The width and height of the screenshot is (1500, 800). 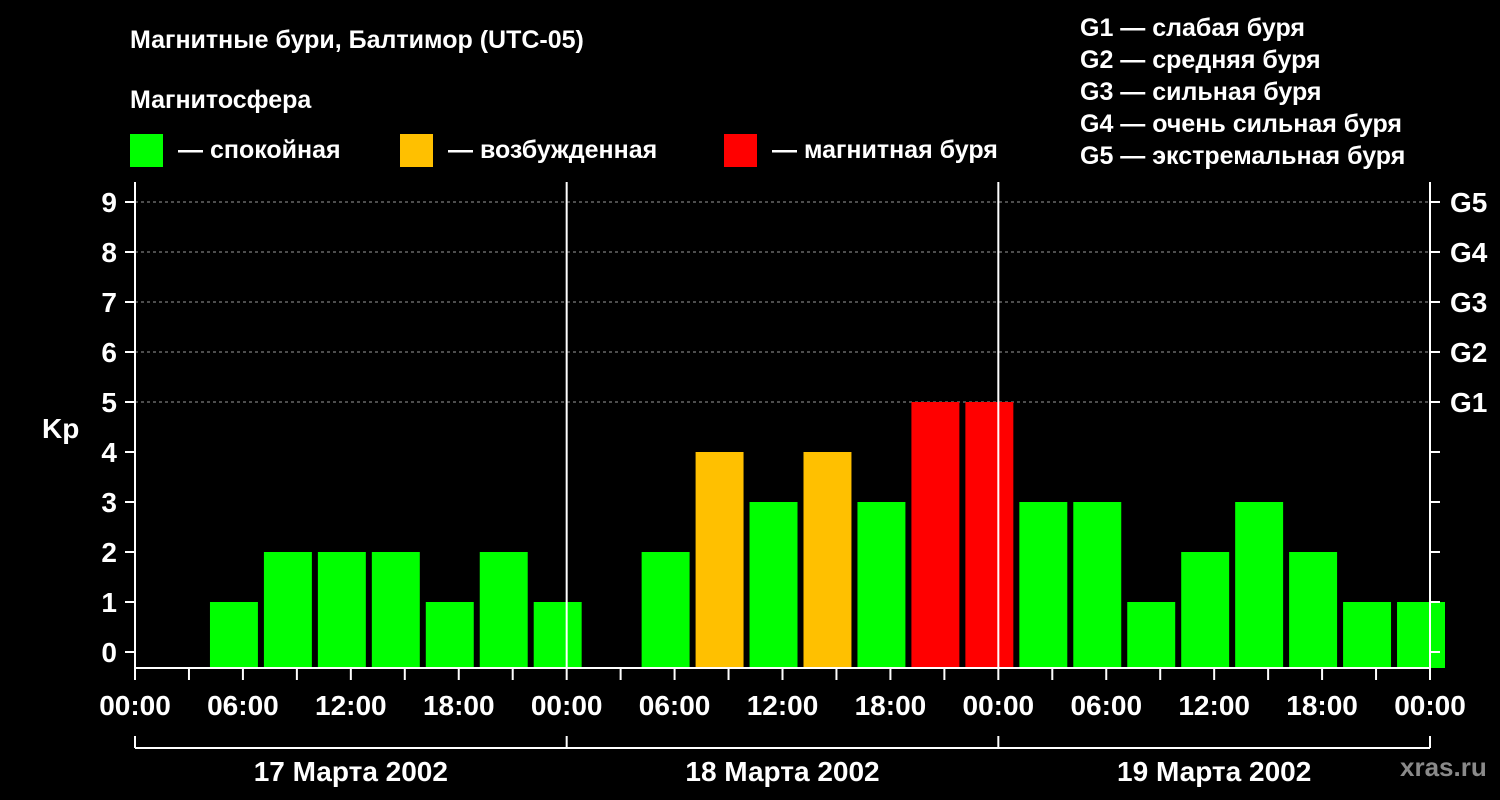 I want to click on storm-legend-g3: G3 — сильная буря, so click(x=1201, y=92).